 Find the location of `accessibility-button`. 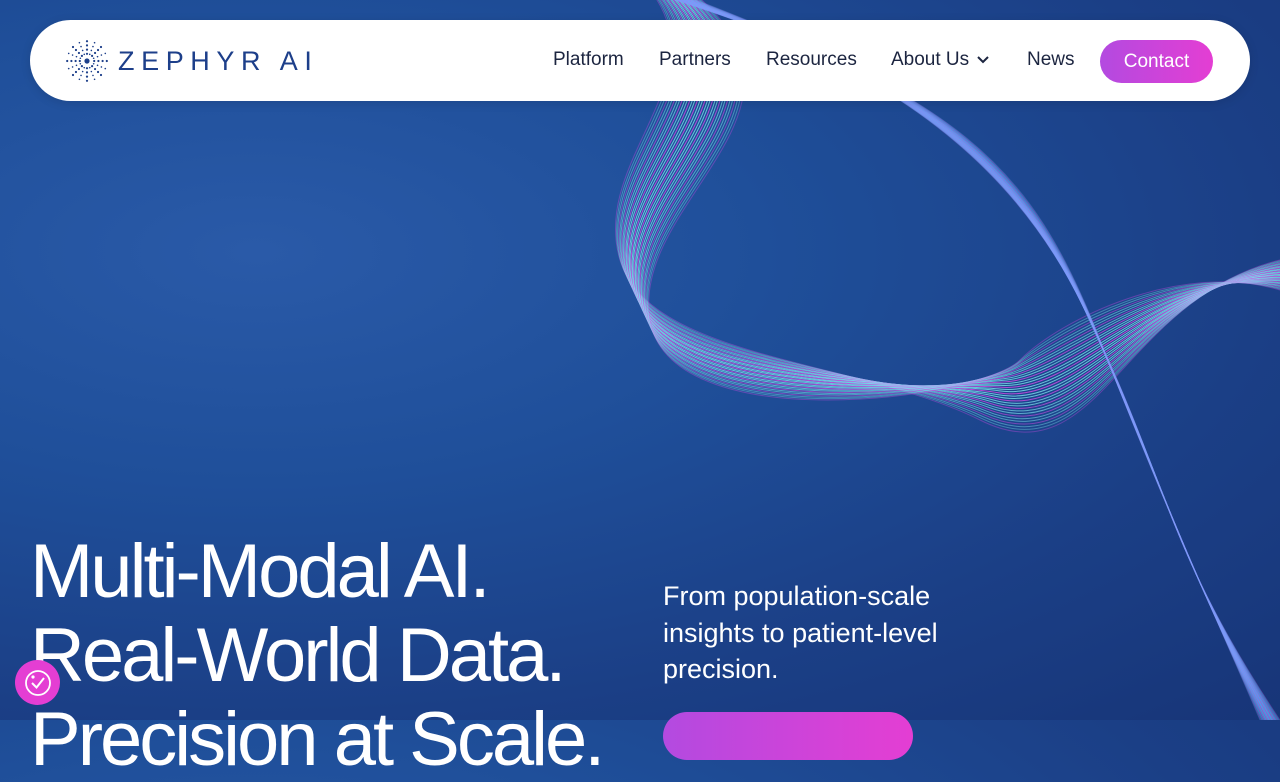

accessibility-button is located at coordinates (37, 682).